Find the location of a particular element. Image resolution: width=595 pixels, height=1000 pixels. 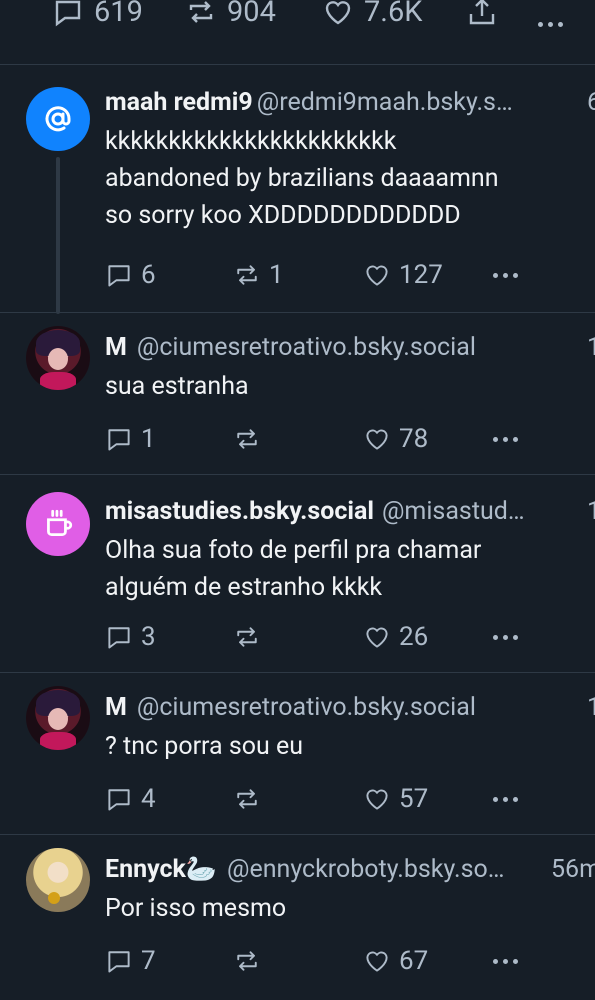

display-name: misastudies.bsky.social is located at coordinates (239, 511).